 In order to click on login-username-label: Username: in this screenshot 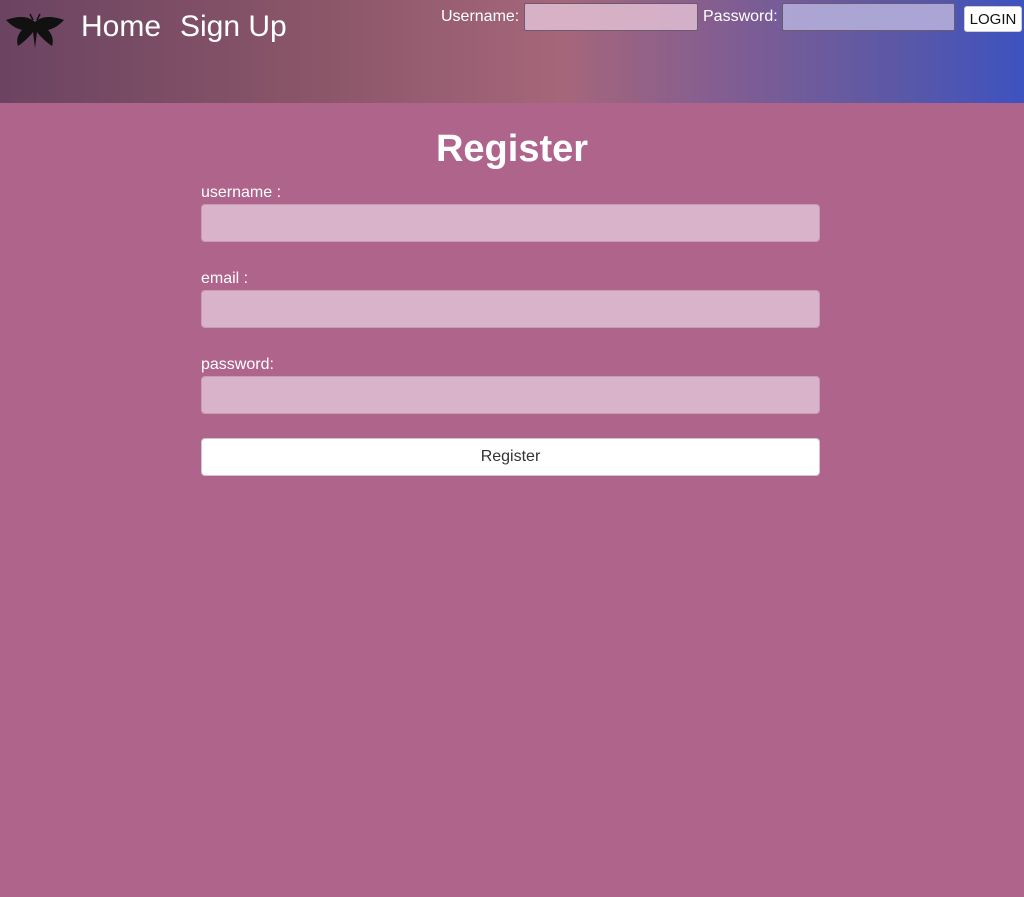, I will do `click(480, 16)`.